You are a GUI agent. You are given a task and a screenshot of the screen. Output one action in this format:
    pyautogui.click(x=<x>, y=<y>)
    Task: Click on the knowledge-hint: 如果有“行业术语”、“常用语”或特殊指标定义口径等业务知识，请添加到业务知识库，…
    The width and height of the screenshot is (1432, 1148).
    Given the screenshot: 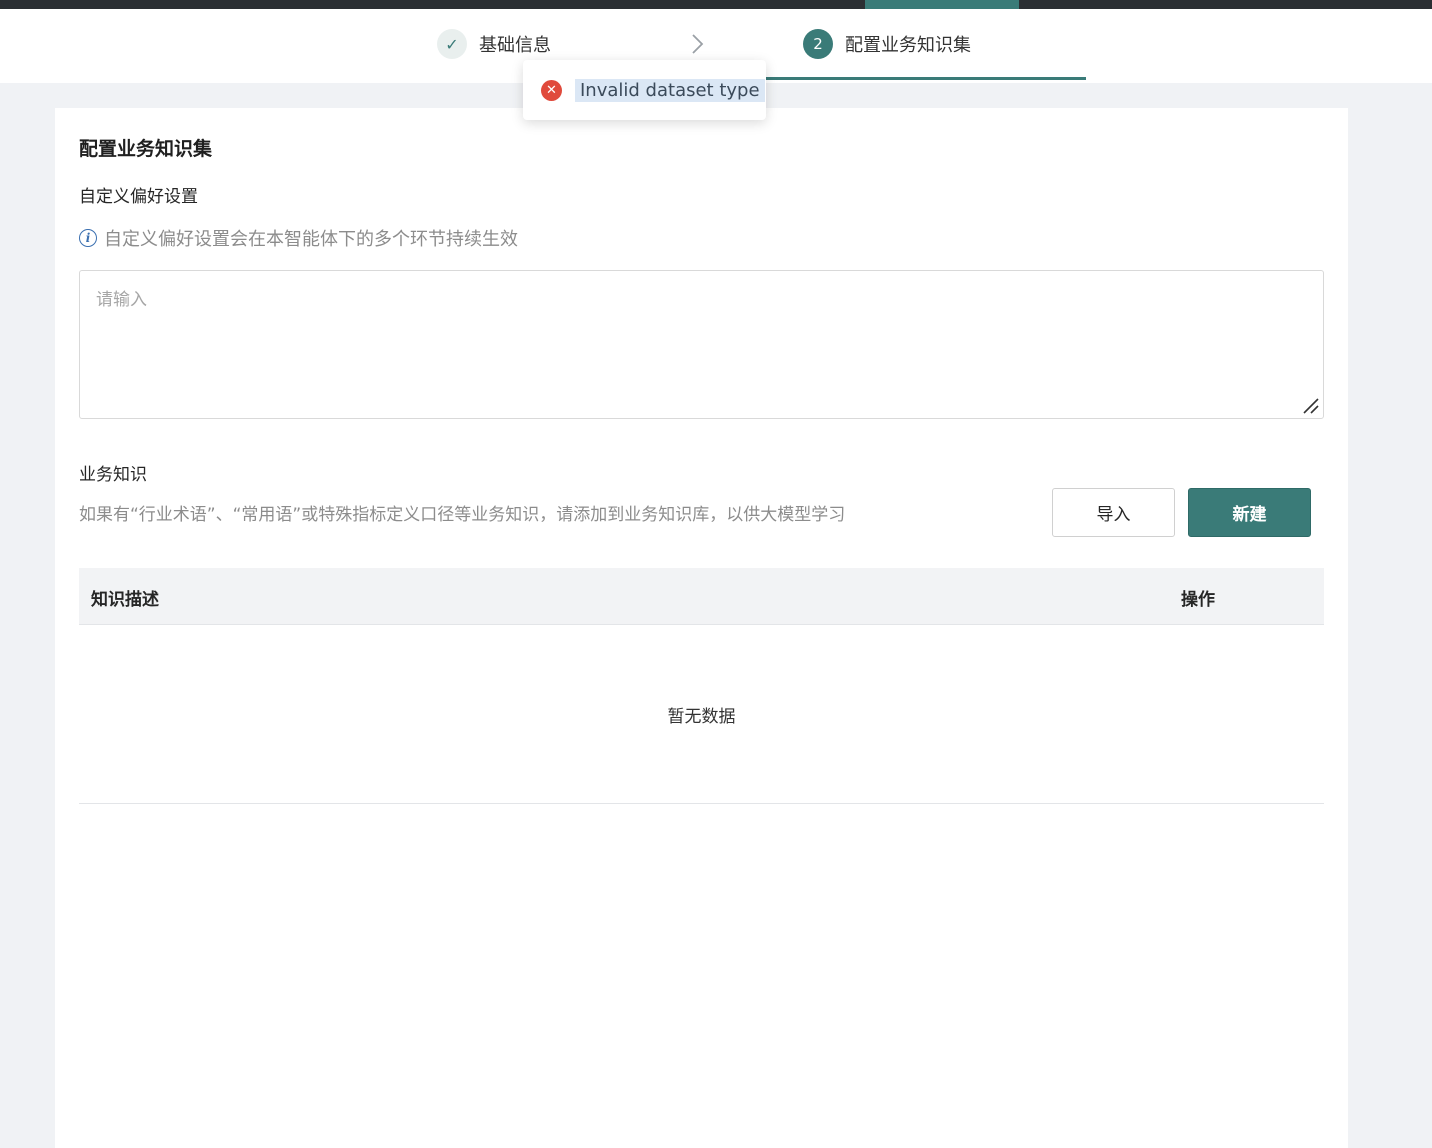 What is the action you would take?
    pyautogui.click(x=462, y=515)
    